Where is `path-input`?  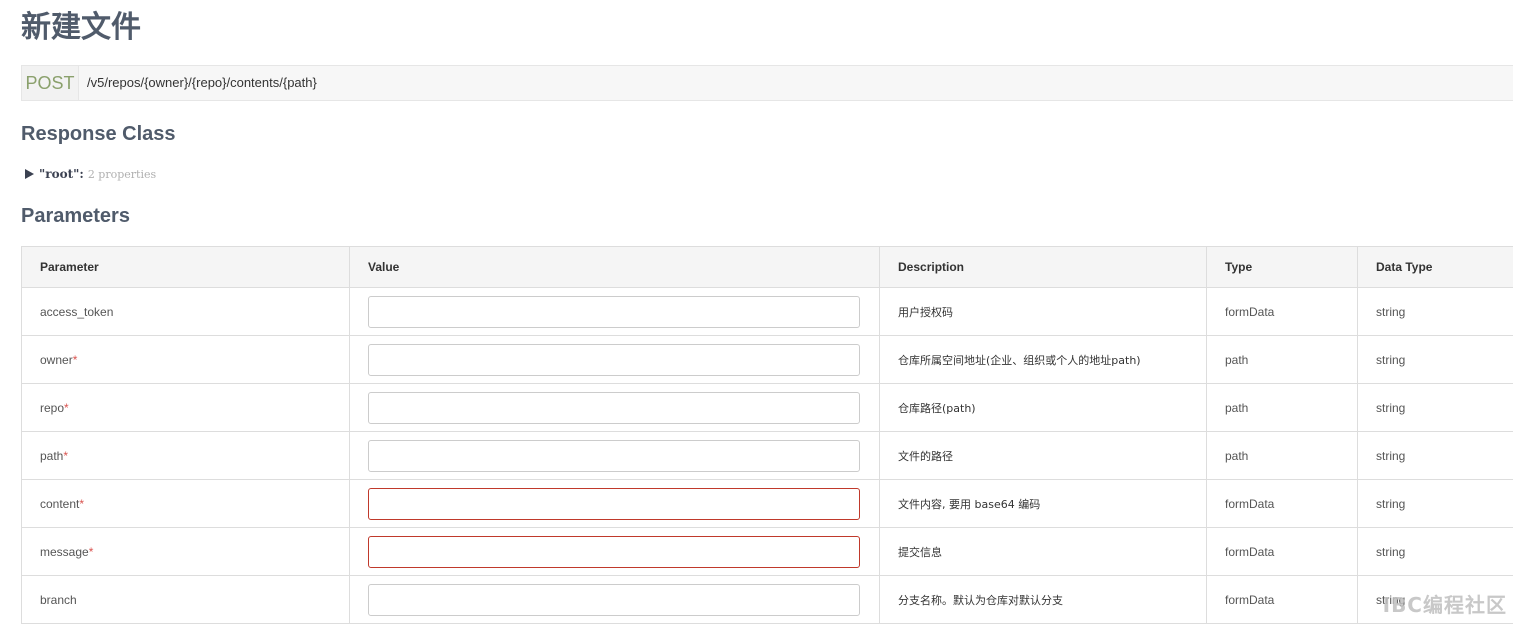
path-input is located at coordinates (614, 455).